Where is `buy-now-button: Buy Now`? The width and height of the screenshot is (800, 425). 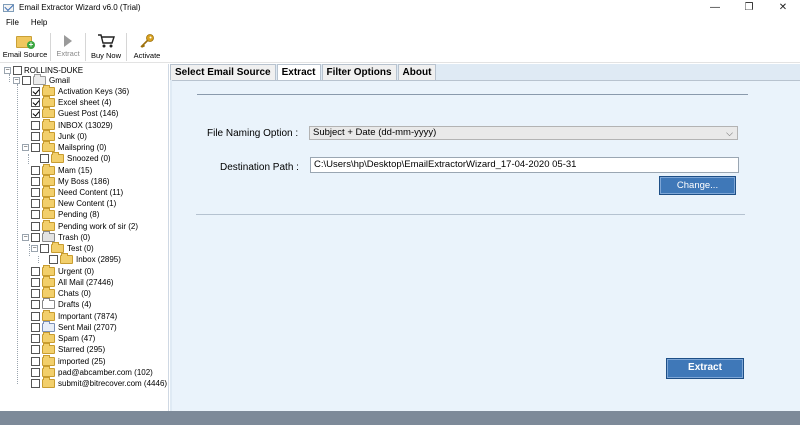
buy-now-button: Buy Now is located at coordinates (106, 46).